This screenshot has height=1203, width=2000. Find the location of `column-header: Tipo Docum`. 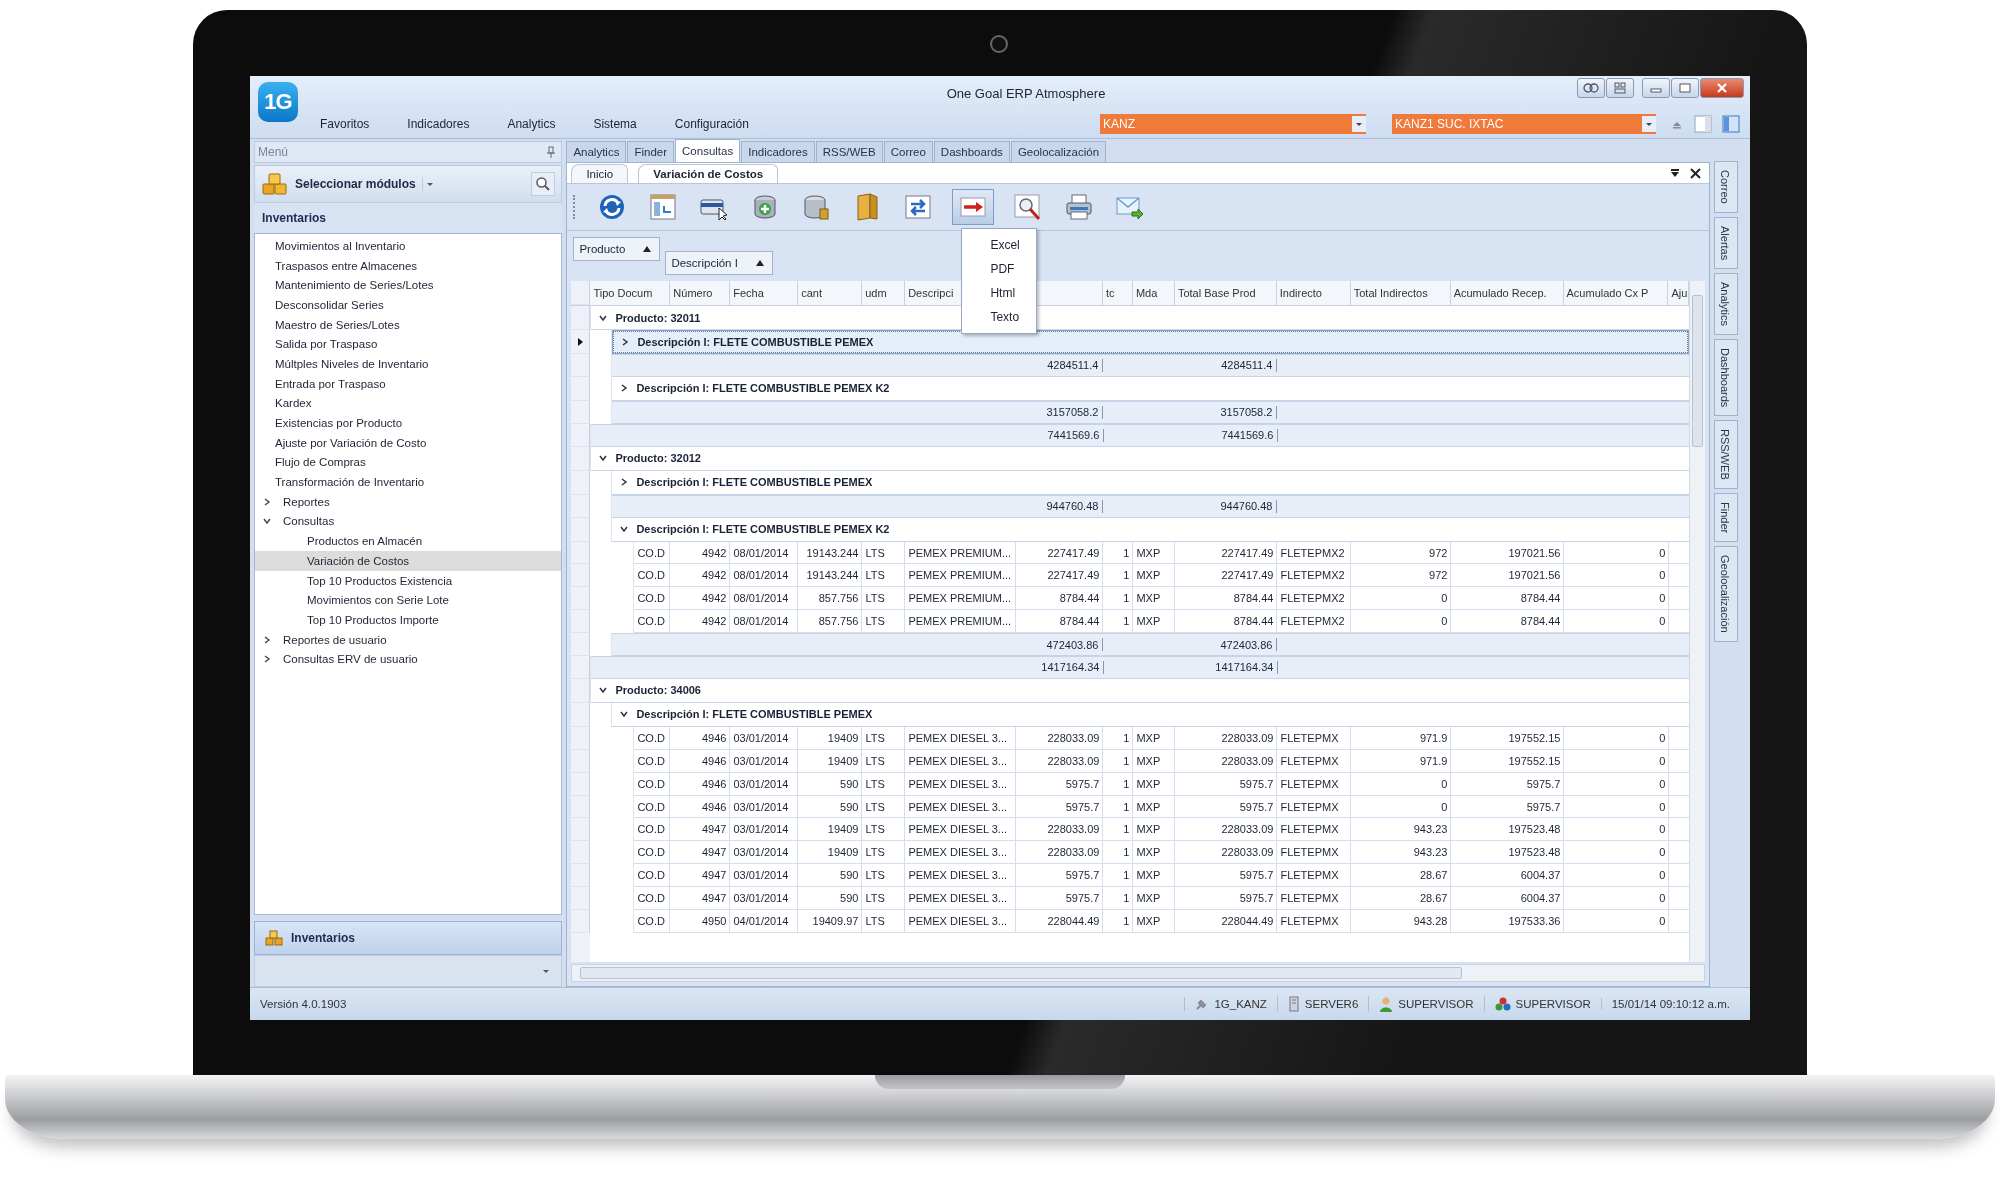

column-header: Tipo Docum is located at coordinates (623, 293).